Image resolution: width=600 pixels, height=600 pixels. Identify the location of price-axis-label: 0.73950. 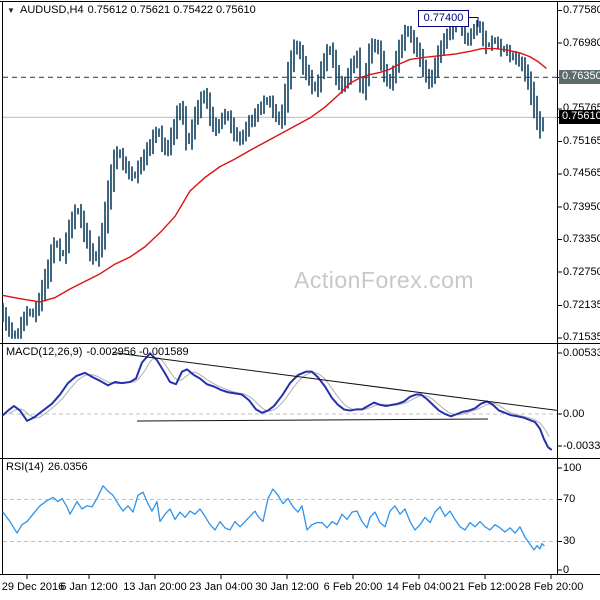
(581, 206).